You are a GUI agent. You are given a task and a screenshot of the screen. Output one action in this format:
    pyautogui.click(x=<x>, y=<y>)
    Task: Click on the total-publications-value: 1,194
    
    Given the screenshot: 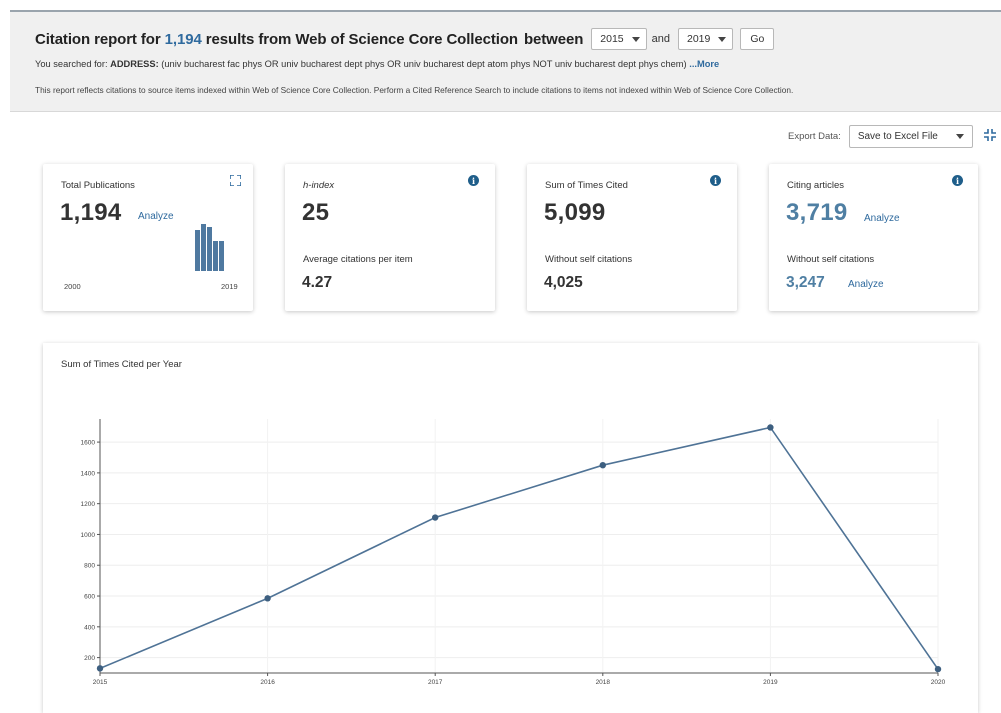 What is the action you would take?
    pyautogui.click(x=91, y=212)
    